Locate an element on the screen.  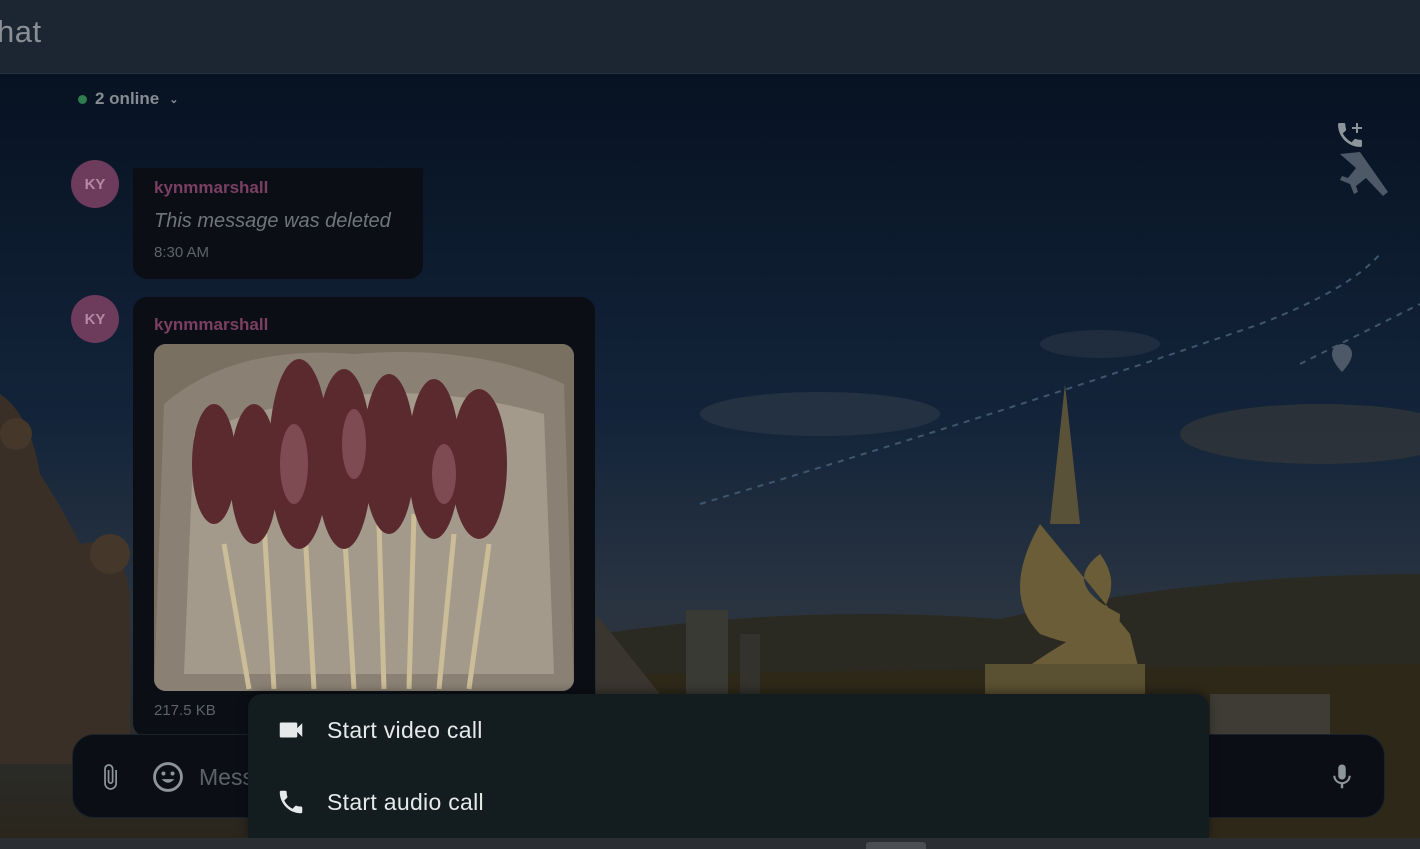
message-time: 8:30 AM is located at coordinates (182, 252).